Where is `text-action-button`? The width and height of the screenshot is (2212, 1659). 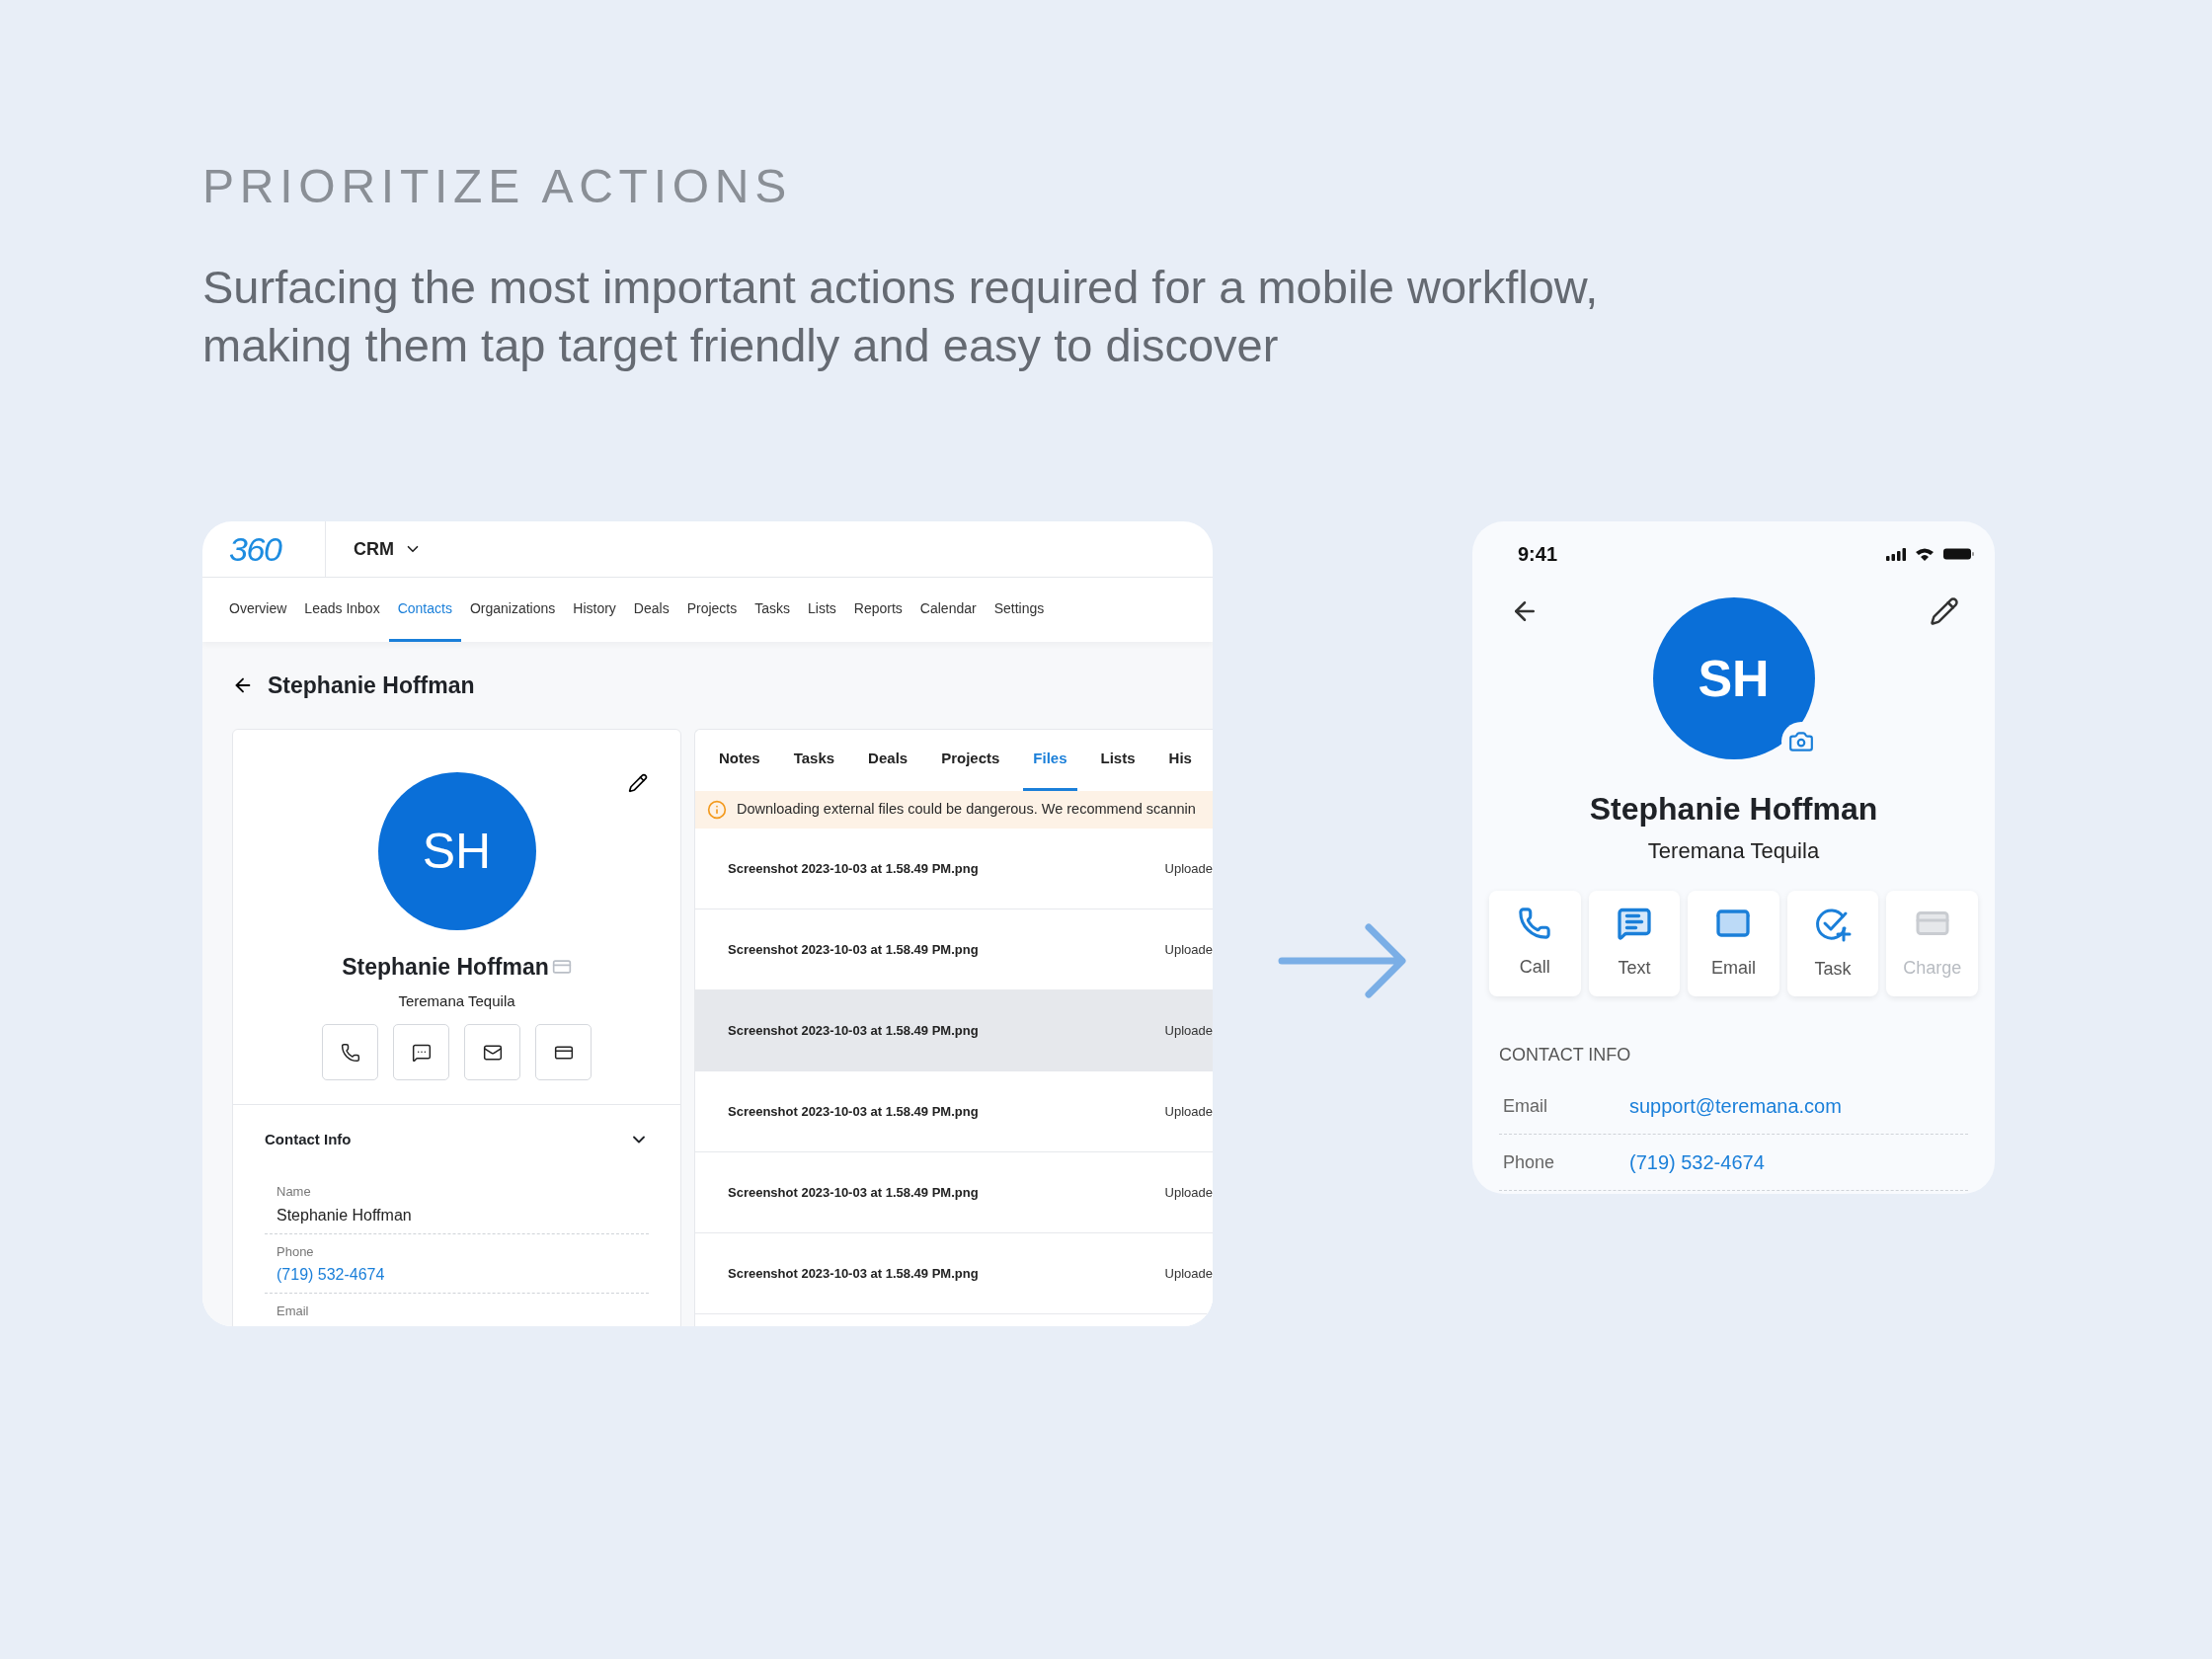 text-action-button is located at coordinates (421, 1052).